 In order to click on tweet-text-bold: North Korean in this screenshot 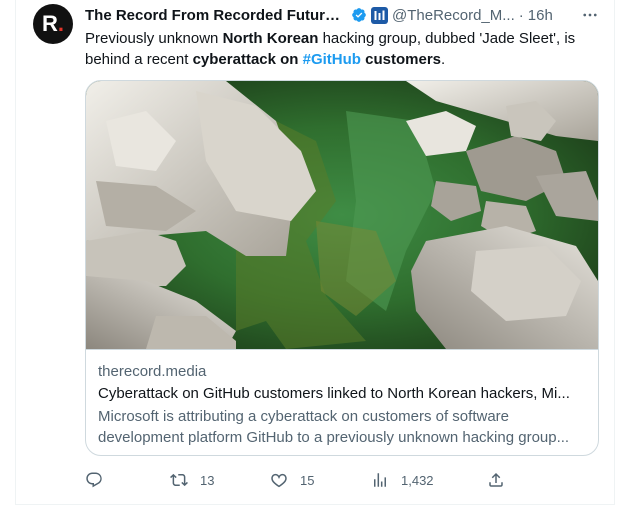, I will do `click(270, 38)`.